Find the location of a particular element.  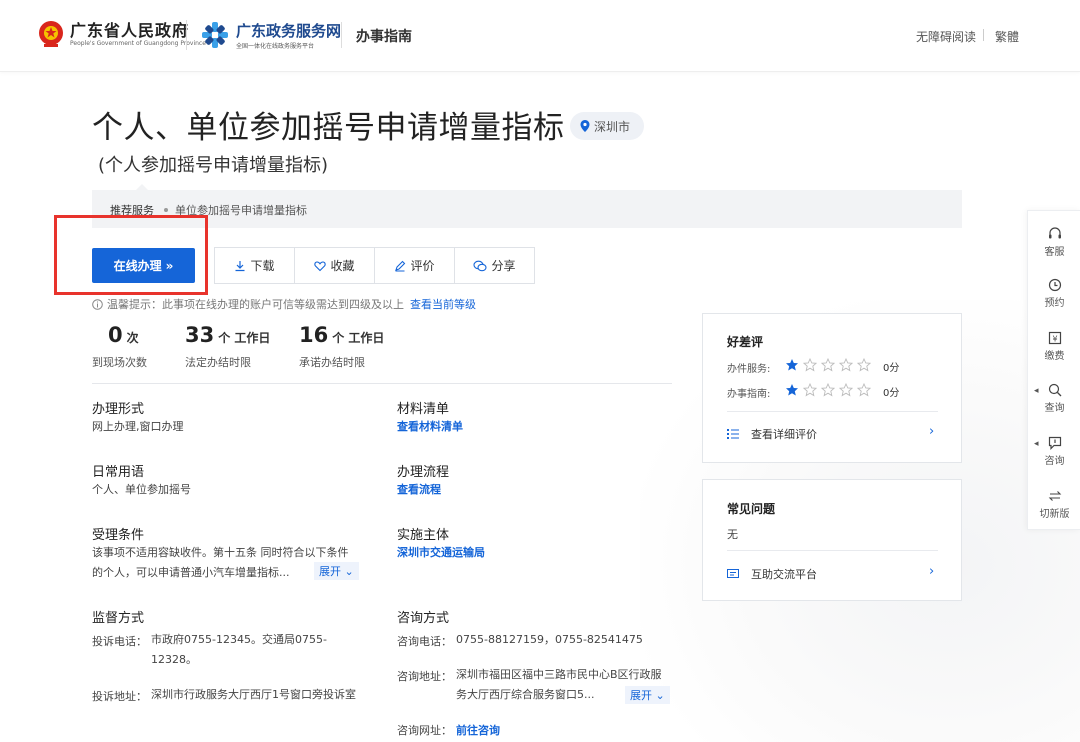

consult-button: 咨询 is located at coordinates (1054, 451).